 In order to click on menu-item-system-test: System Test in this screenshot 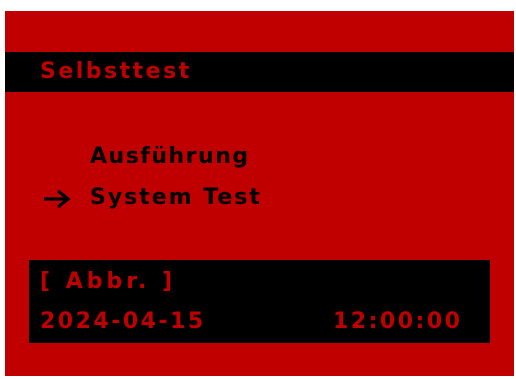, I will do `click(176, 198)`.